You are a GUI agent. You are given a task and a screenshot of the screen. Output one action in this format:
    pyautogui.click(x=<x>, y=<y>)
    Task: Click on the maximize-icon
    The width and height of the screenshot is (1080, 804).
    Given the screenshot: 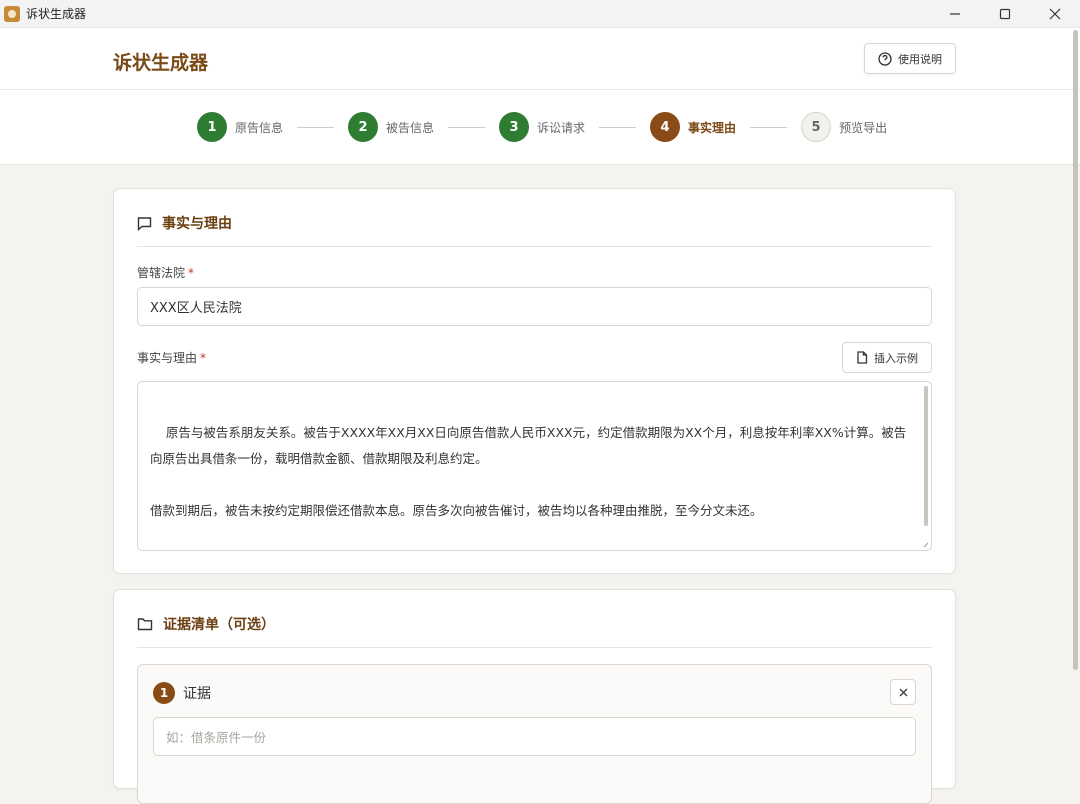 What is the action you would take?
    pyautogui.click(x=1005, y=14)
    